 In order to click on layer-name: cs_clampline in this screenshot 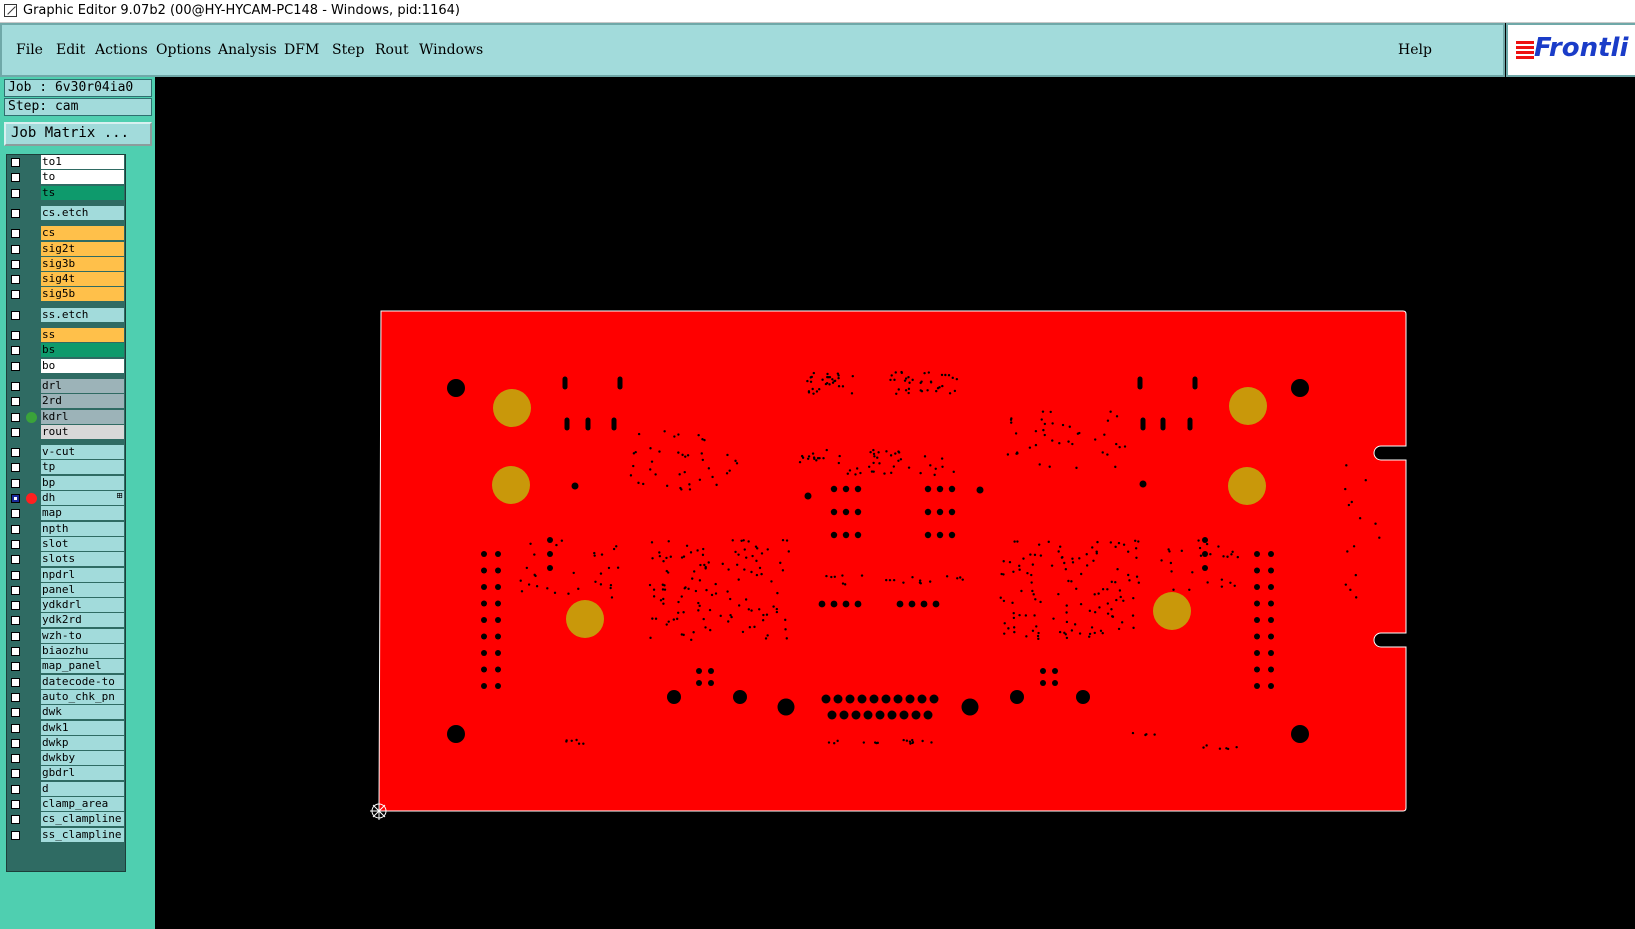, I will do `click(82, 819)`.